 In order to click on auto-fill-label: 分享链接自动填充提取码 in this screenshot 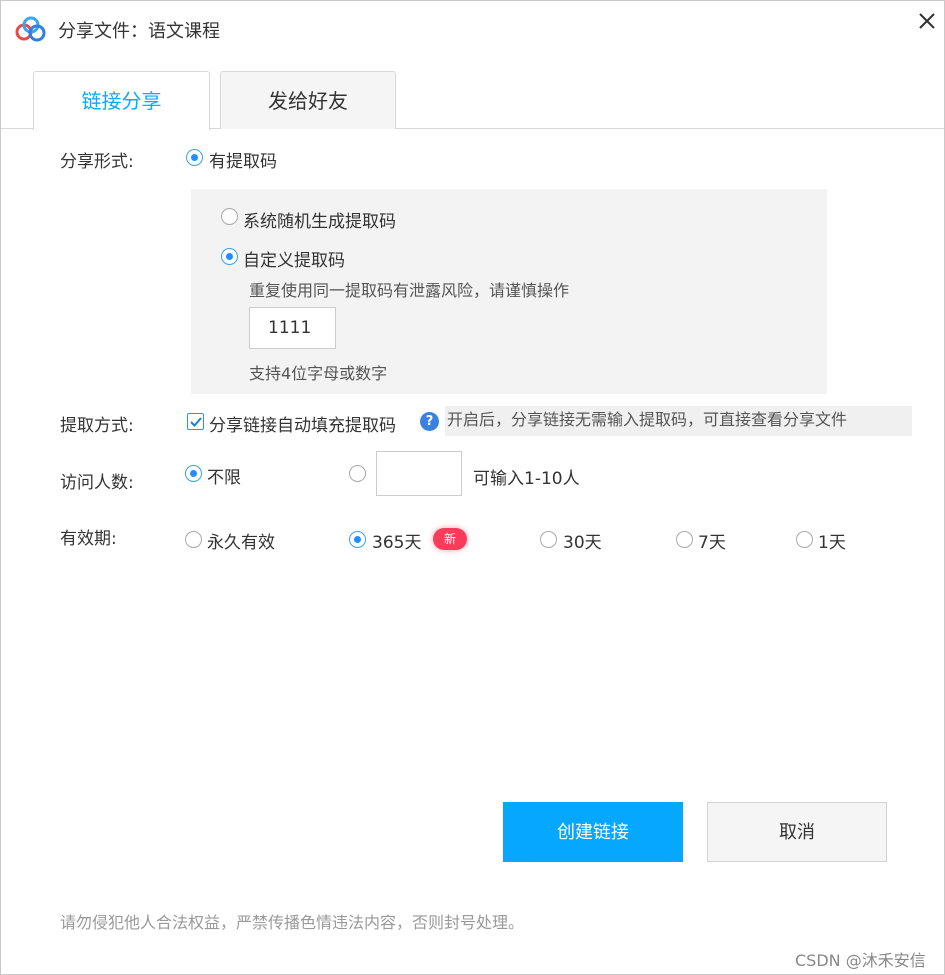, I will do `click(302, 426)`.